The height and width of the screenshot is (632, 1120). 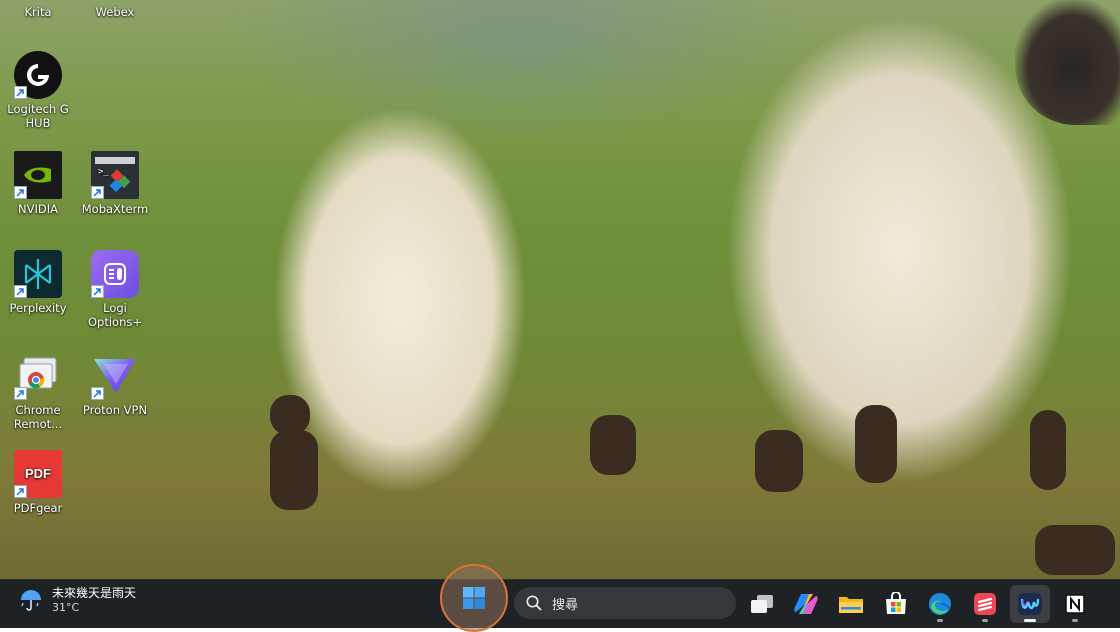 What do you see at coordinates (38, 376) in the screenshot?
I see `chrome-remote-desktop-icon` at bounding box center [38, 376].